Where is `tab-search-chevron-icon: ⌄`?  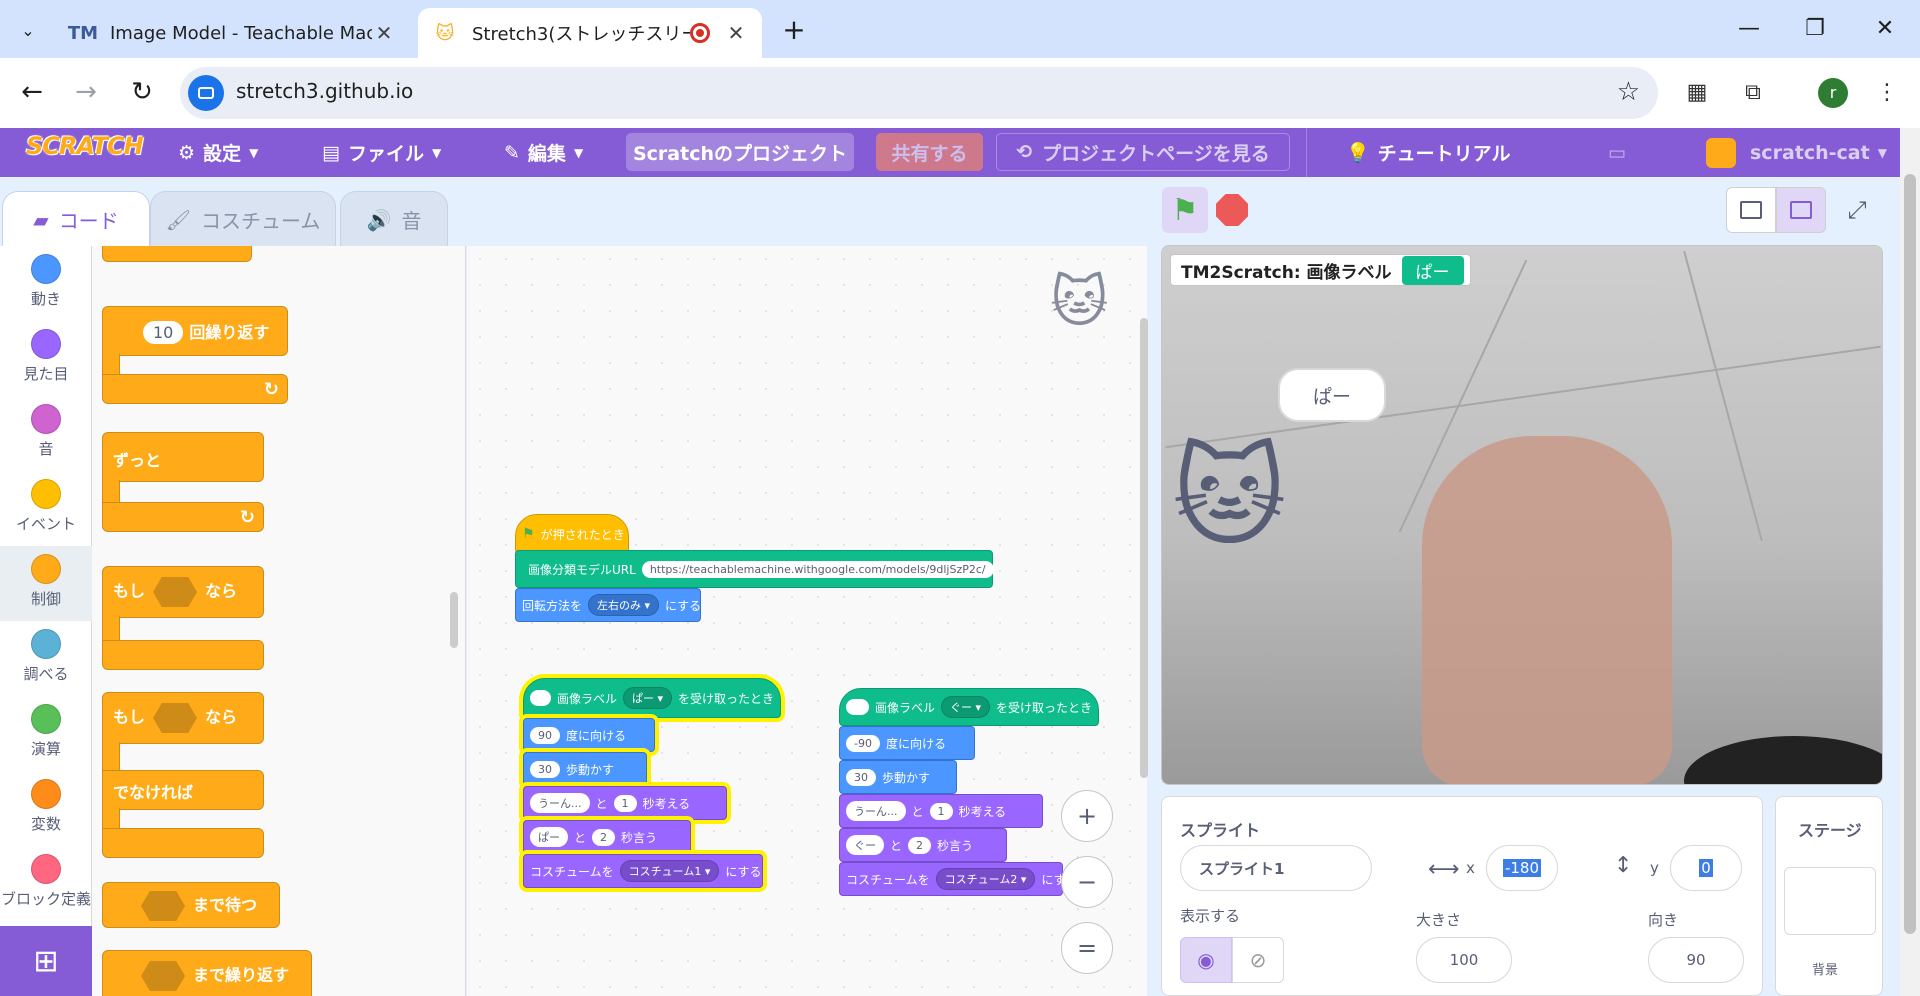
tab-search-chevron-icon: ⌄ is located at coordinates (28, 30).